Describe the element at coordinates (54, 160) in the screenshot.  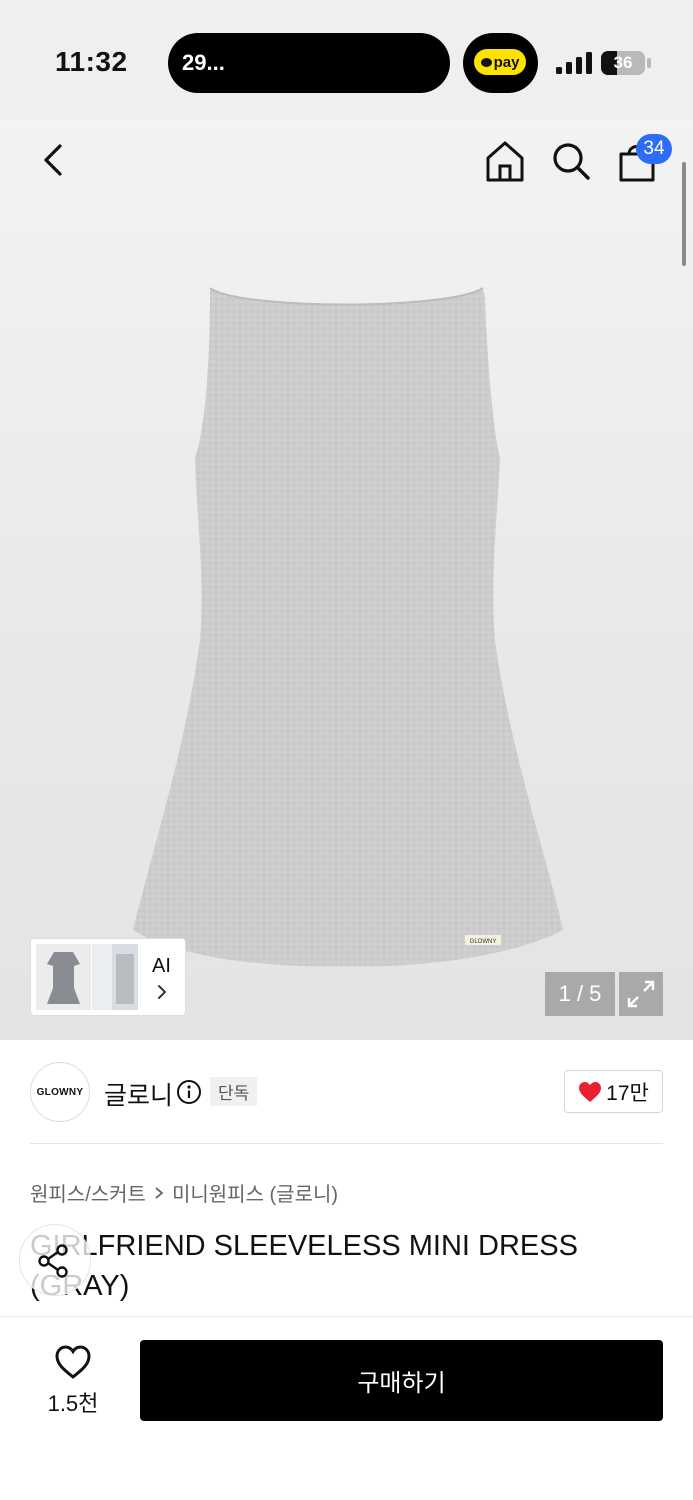
I see `chevron-left-icon` at that location.